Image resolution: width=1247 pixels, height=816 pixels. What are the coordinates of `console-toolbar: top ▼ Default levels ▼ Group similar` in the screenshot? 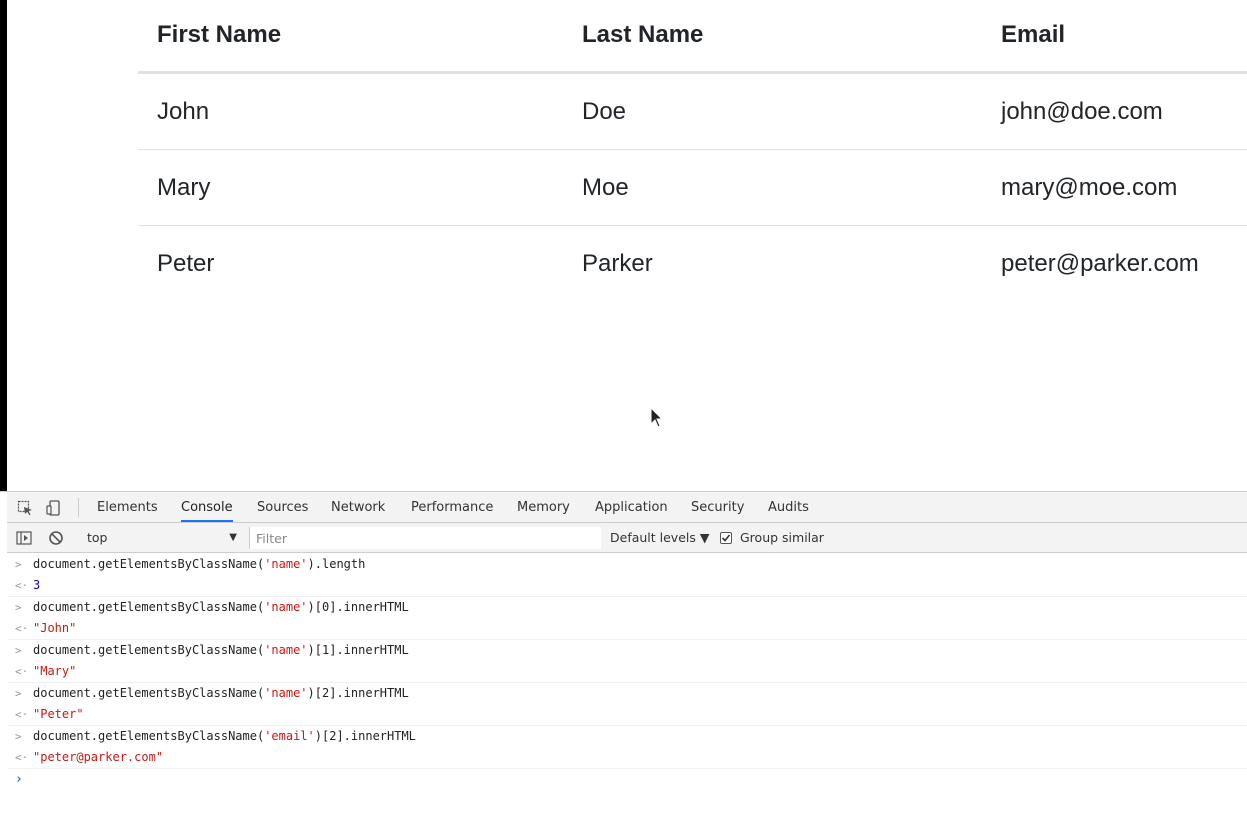 It's located at (627, 538).